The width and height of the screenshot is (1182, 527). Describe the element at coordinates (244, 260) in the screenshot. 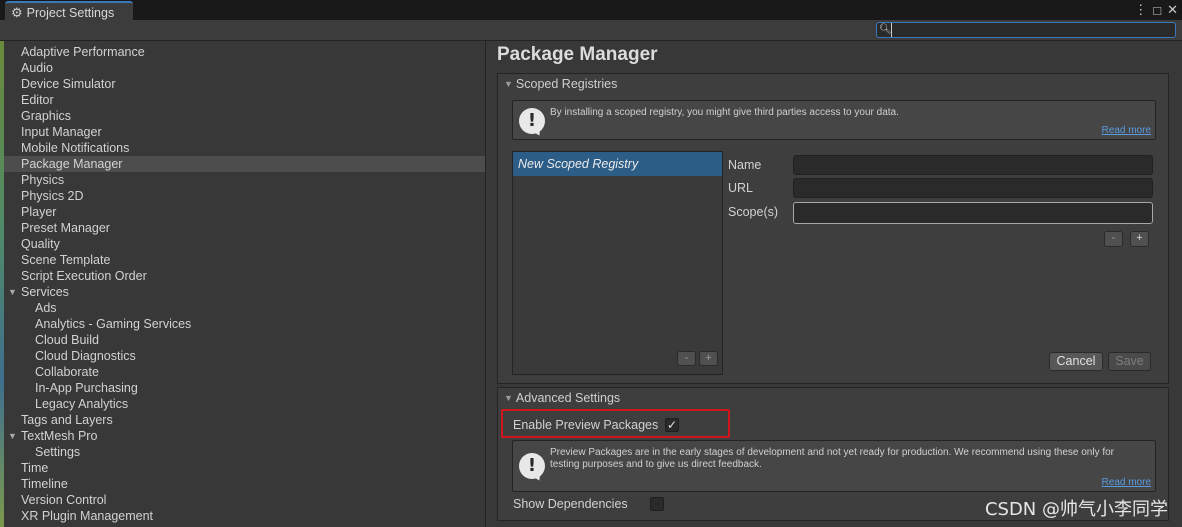

I see `sidebar-item: Scene Template` at that location.